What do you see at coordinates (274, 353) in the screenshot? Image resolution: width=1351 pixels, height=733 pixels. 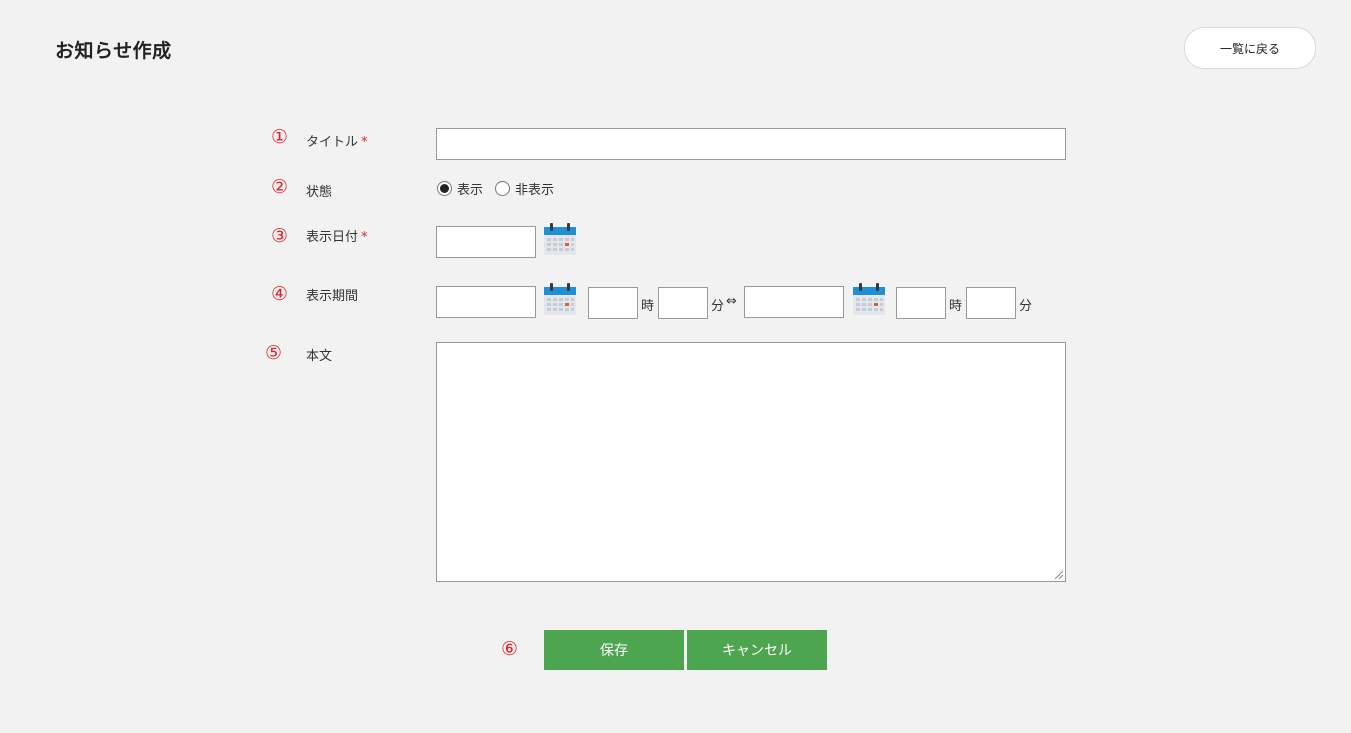 I see `step-marker-5: ⑤` at bounding box center [274, 353].